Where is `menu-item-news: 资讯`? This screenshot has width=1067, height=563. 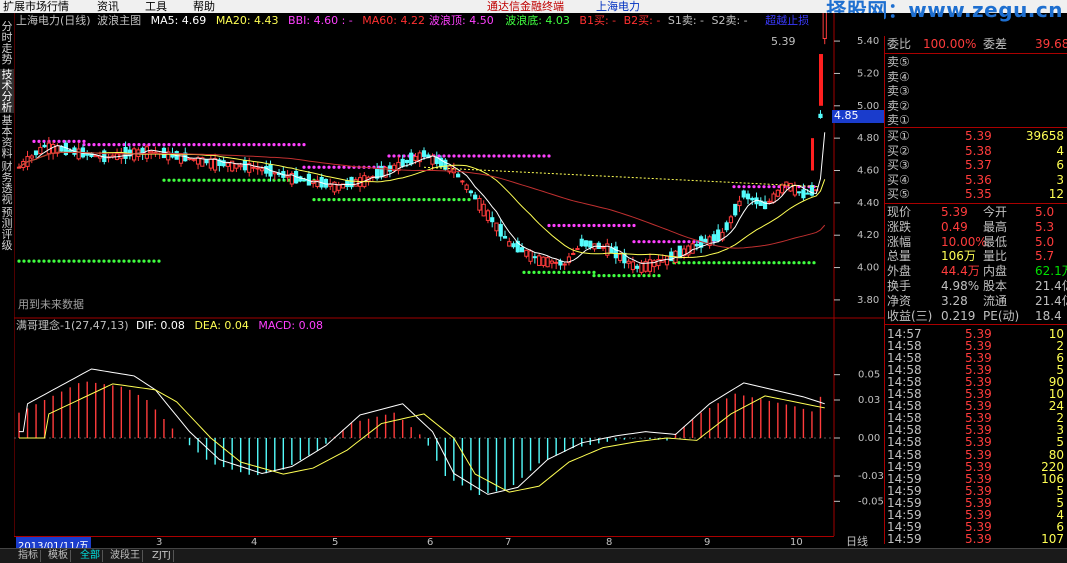 menu-item-news: 资讯 is located at coordinates (108, 6).